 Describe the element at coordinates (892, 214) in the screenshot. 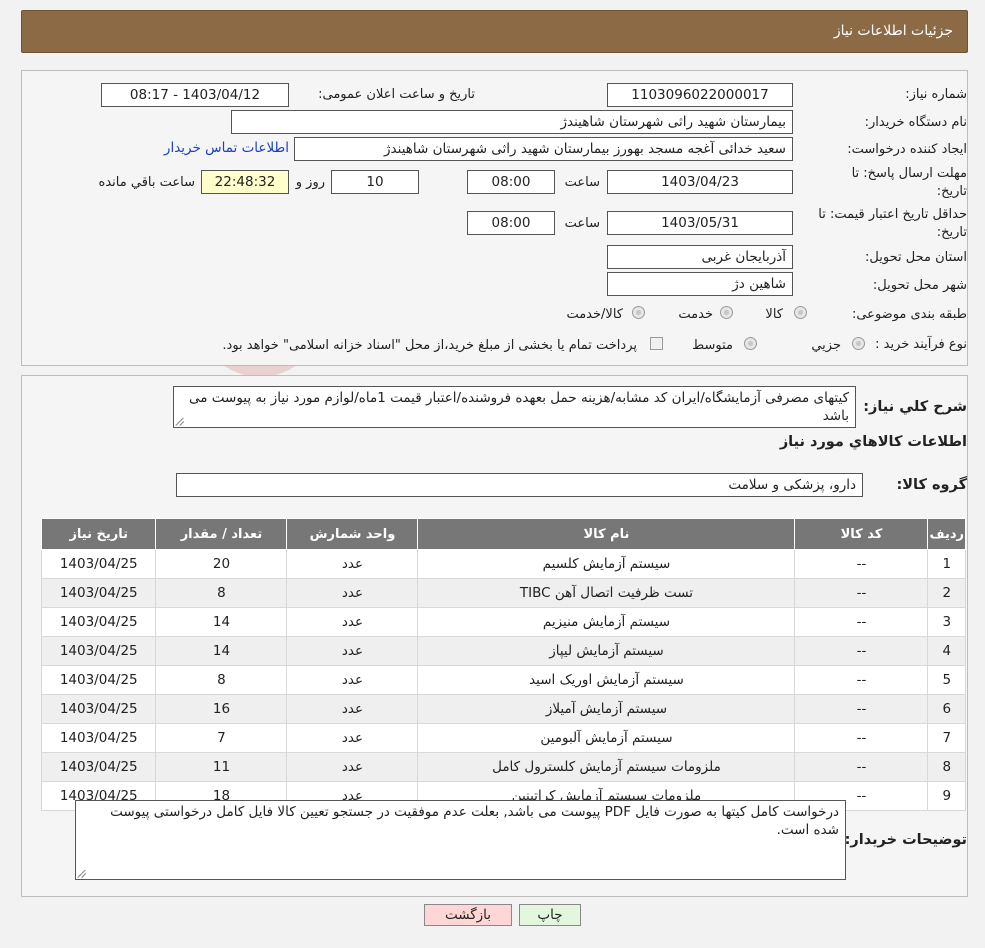

I see `validity-label: حداقل تاریخ اعتبار قیمت: تا` at that location.